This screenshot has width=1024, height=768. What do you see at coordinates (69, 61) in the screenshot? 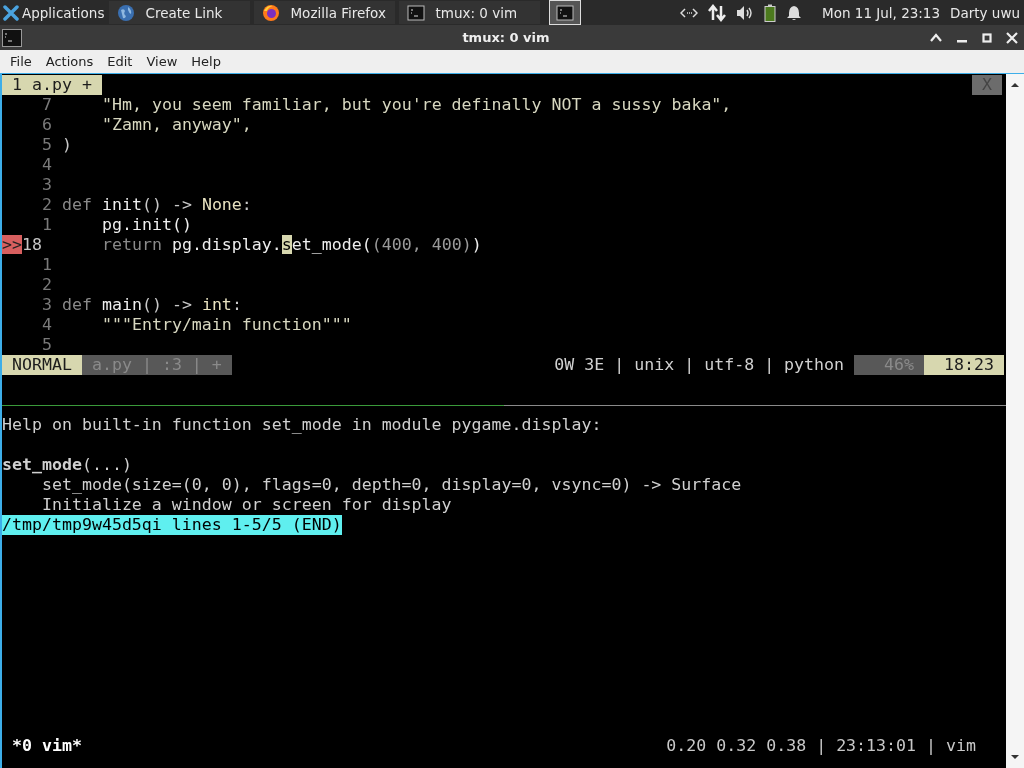
I see `menu-item: Actions` at bounding box center [69, 61].